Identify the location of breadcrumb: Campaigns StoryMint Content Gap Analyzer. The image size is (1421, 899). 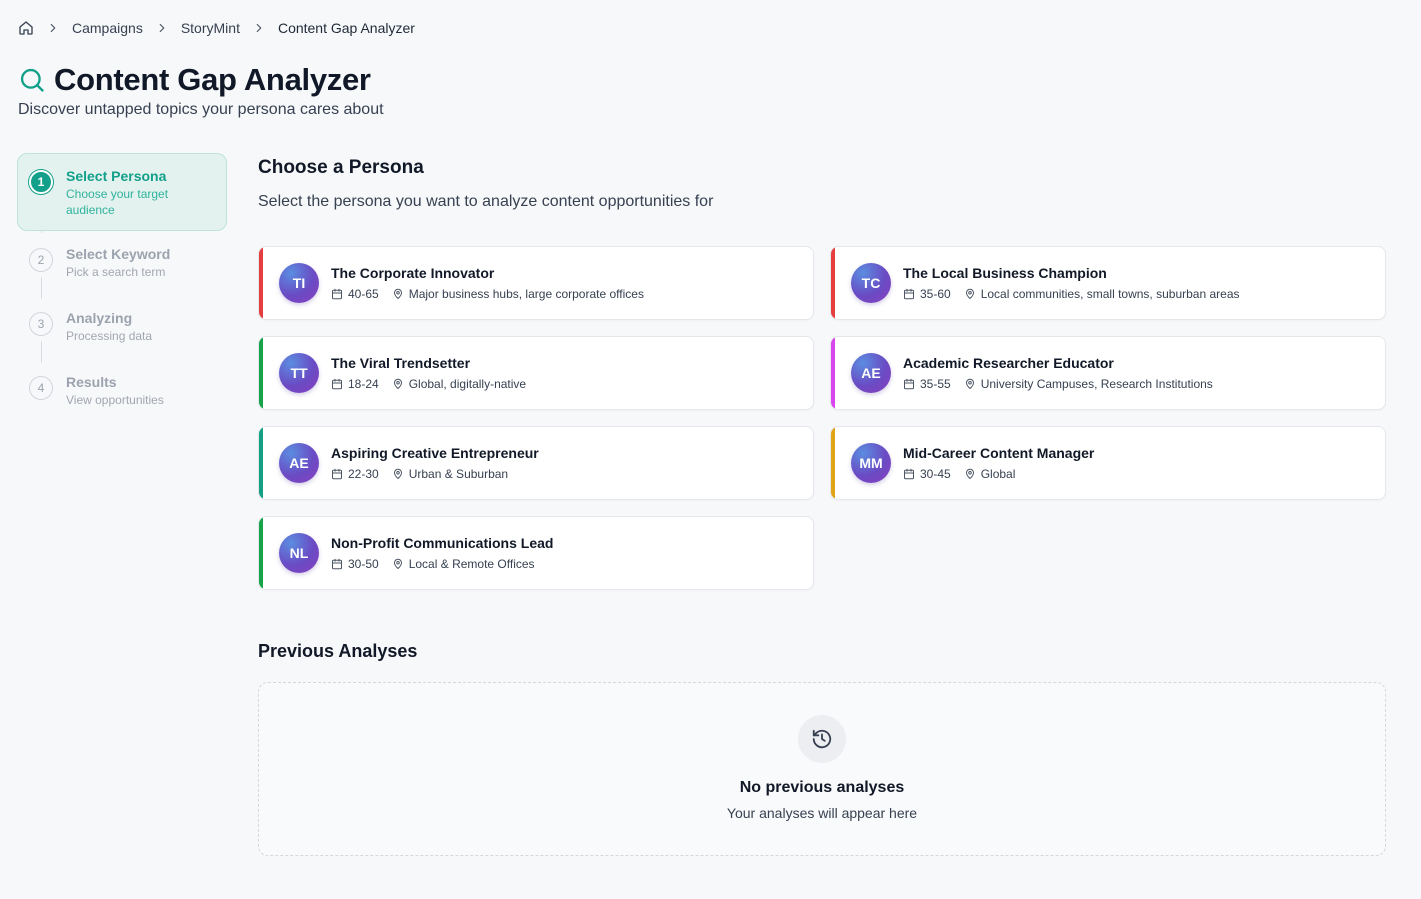
(216, 28).